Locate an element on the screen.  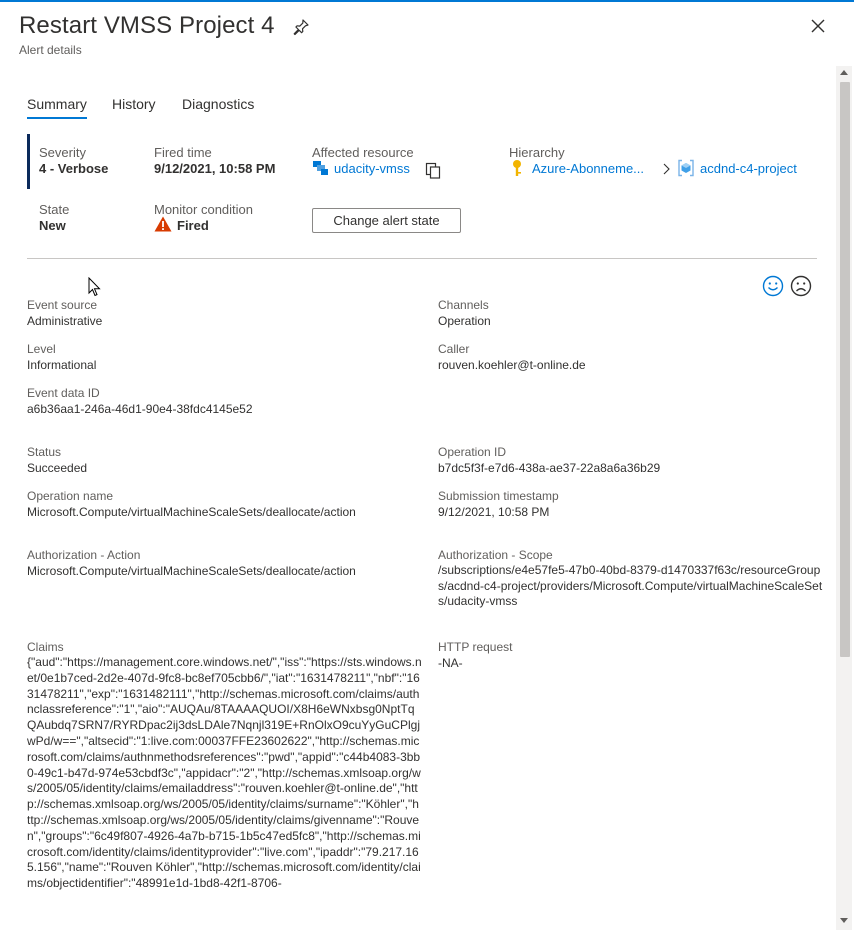
hierarchy-label: Hierarchy is located at coordinates (537, 152).